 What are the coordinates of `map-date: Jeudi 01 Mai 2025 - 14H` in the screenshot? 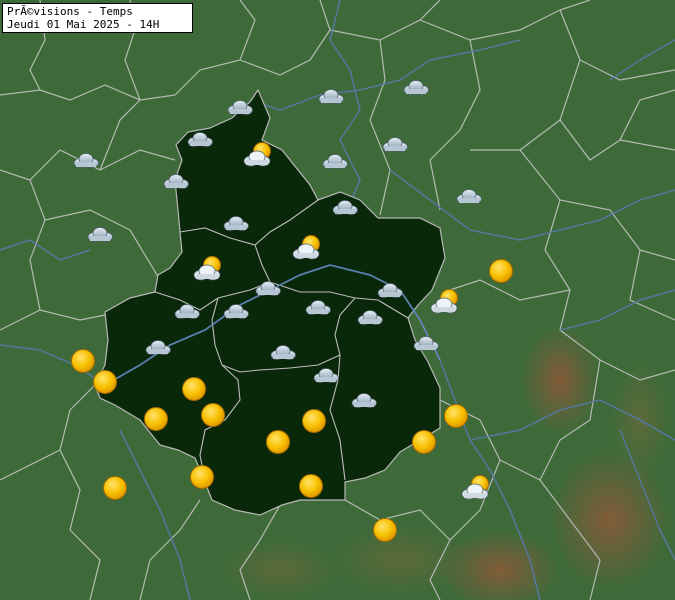 It's located at (83, 24).